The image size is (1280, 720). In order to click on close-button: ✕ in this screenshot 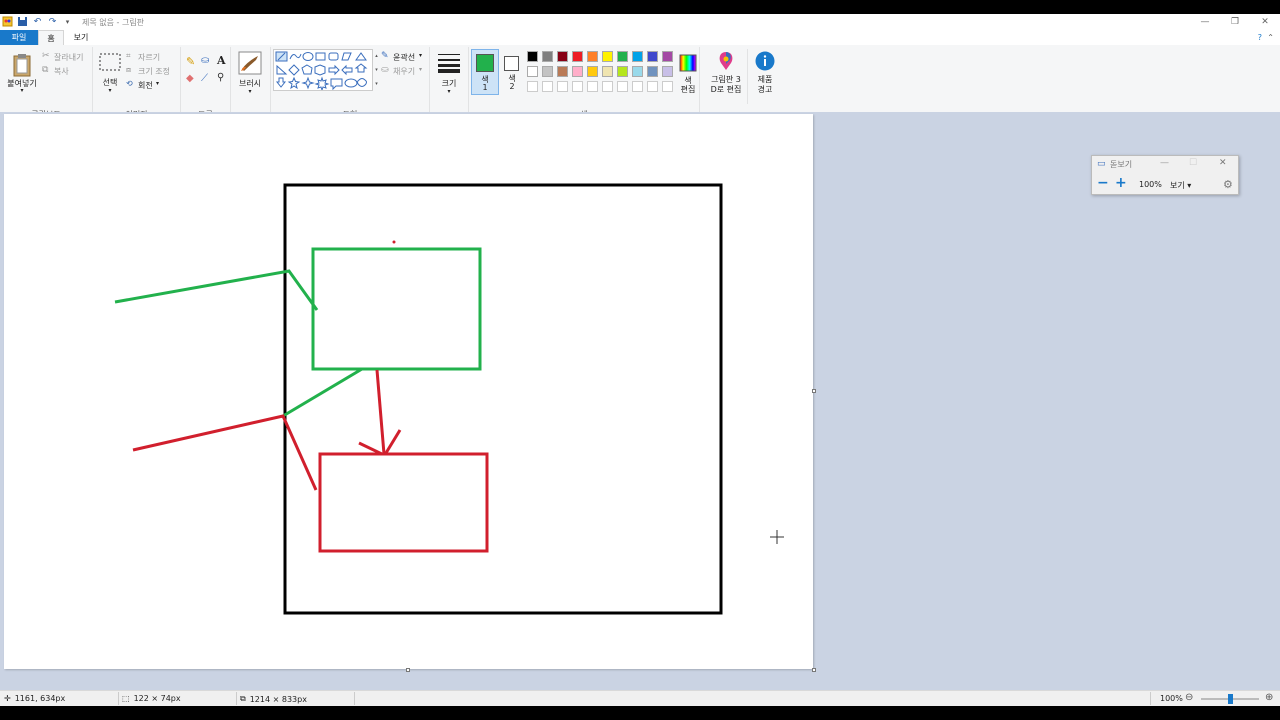, I will do `click(1265, 22)`.